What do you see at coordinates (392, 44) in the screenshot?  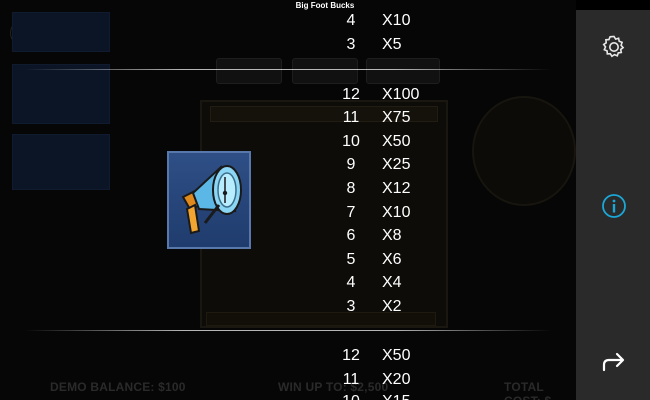 I see `prize-multiplier: X5` at bounding box center [392, 44].